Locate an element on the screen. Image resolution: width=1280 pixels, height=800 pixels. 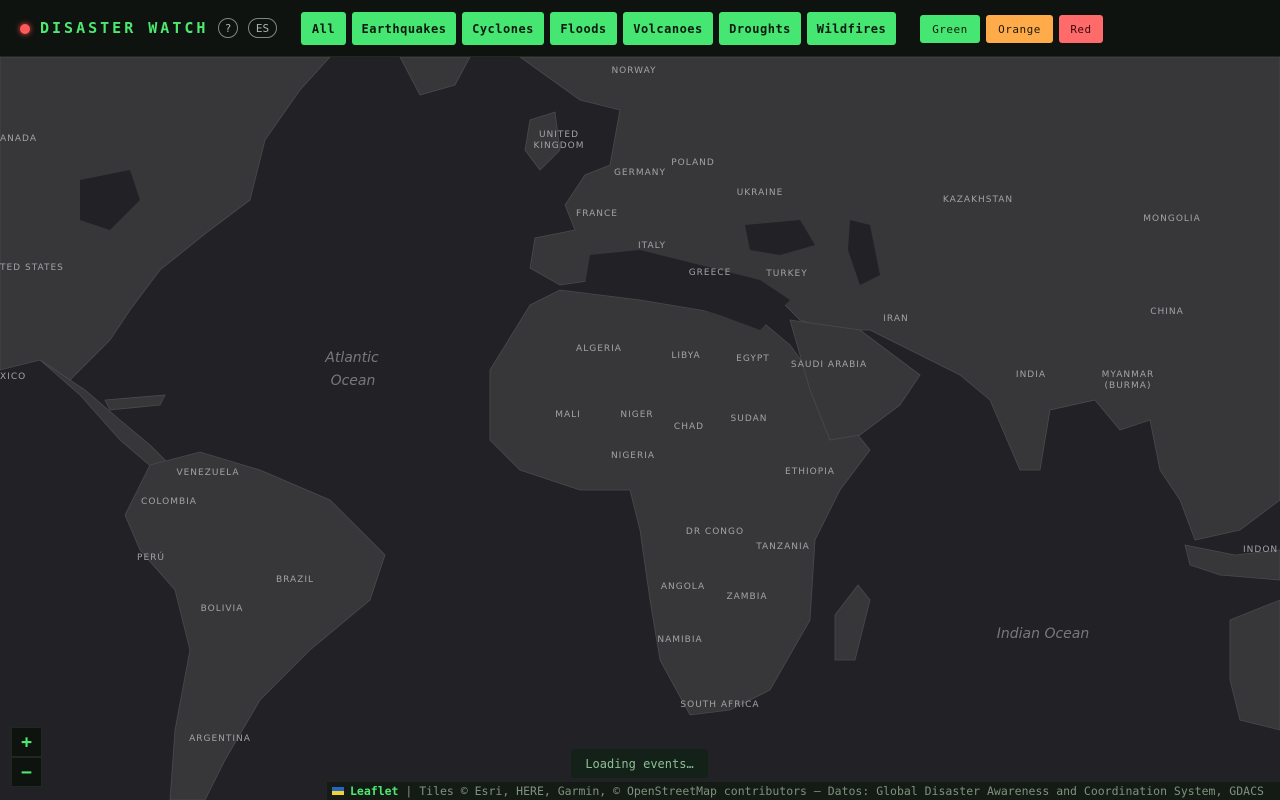
country-label: MALI is located at coordinates (568, 415).